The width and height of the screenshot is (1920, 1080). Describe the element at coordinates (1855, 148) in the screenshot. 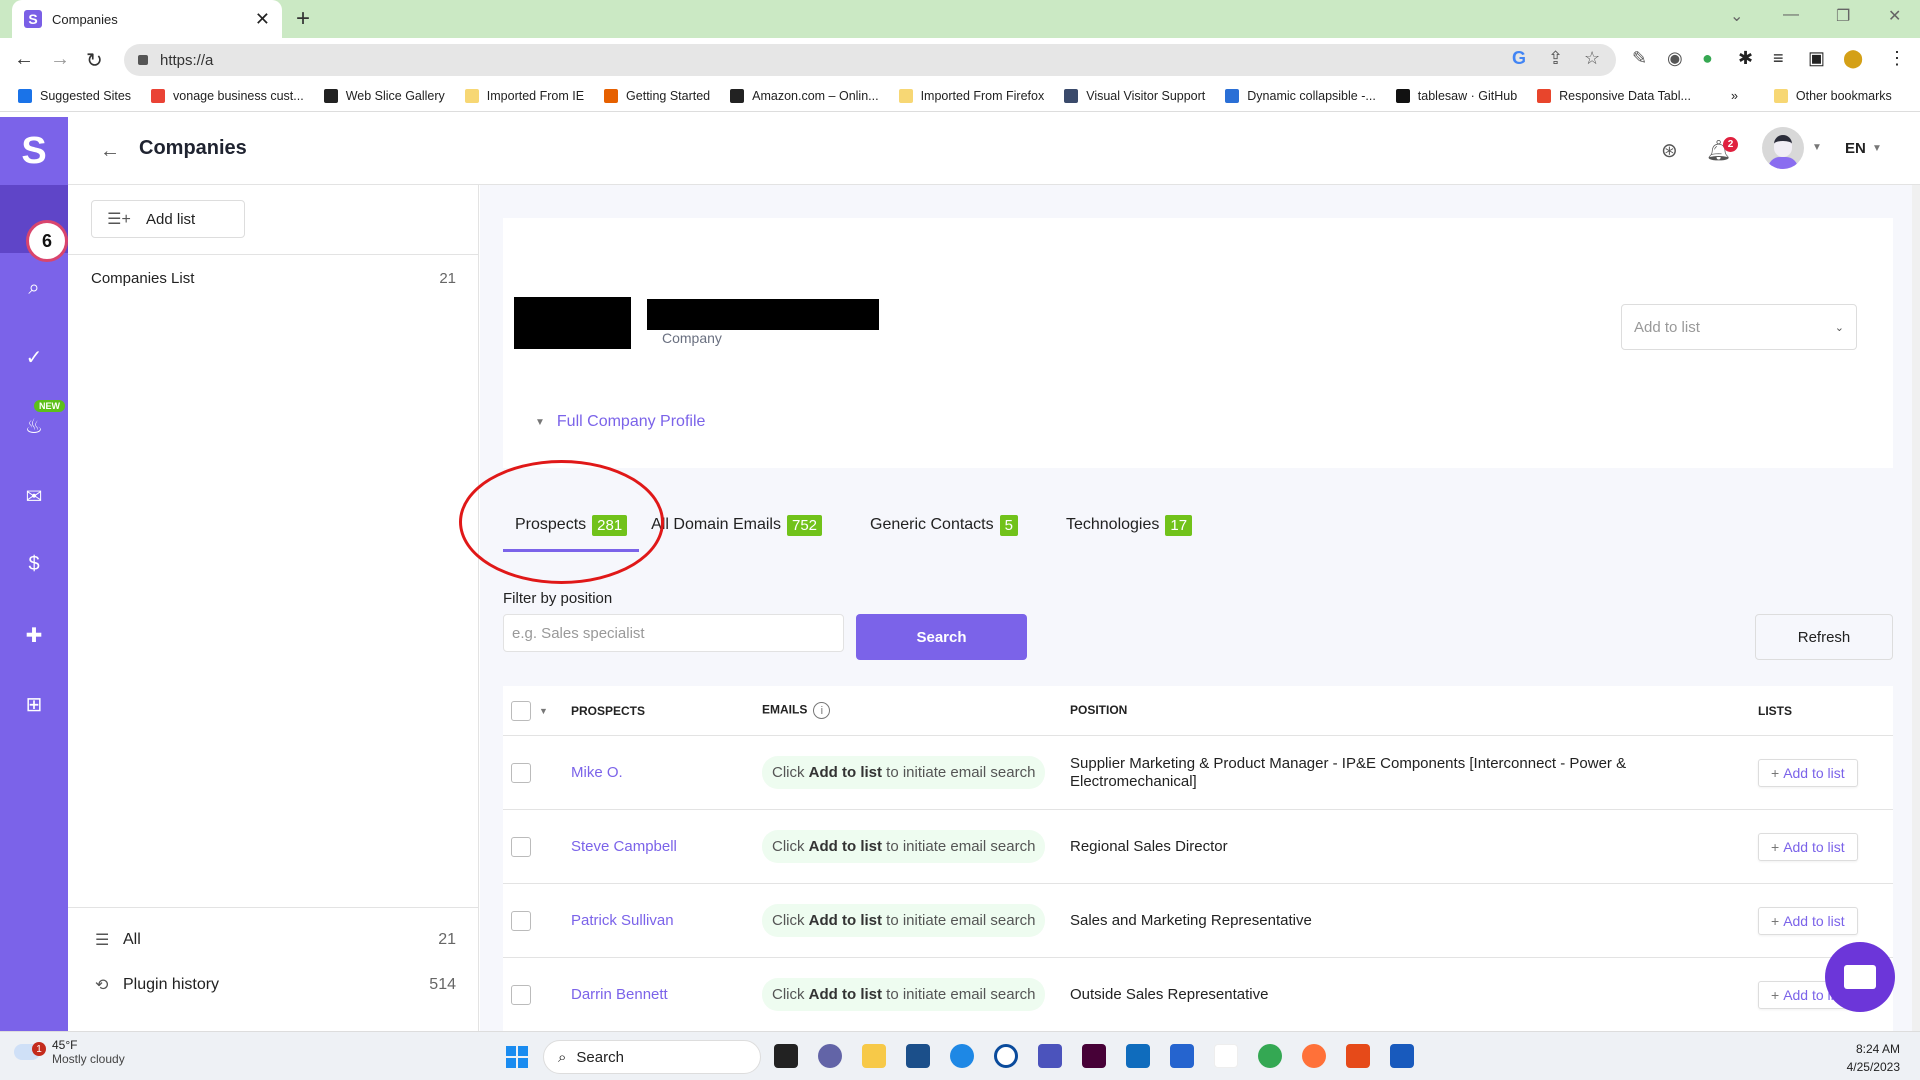

I see `language-selector: EN` at that location.